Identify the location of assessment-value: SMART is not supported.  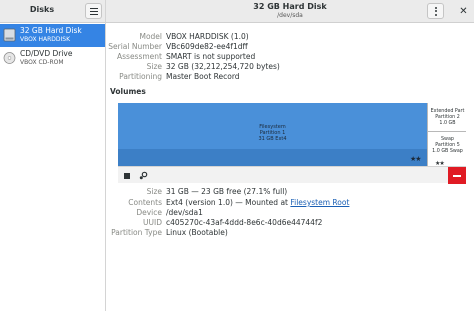
(211, 56).